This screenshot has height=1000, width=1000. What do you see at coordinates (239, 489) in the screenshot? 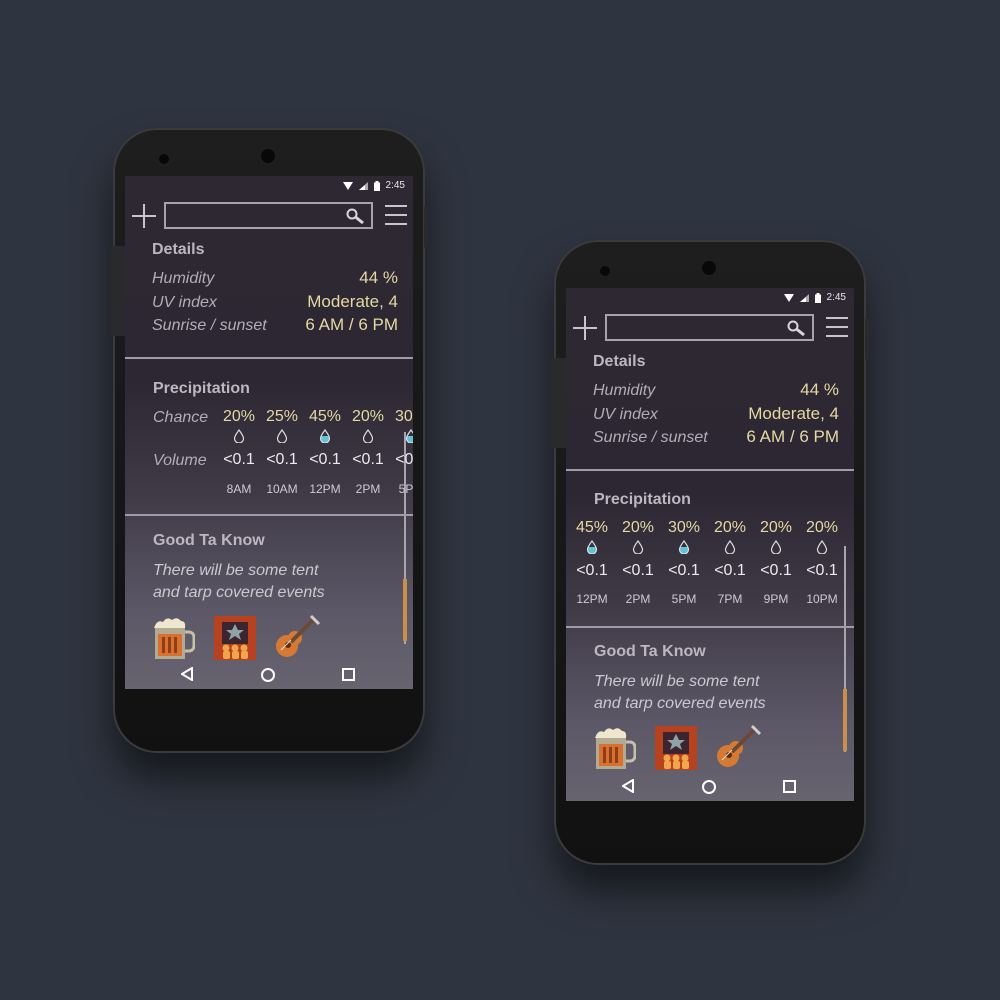
I see `time-label: 8AM` at bounding box center [239, 489].